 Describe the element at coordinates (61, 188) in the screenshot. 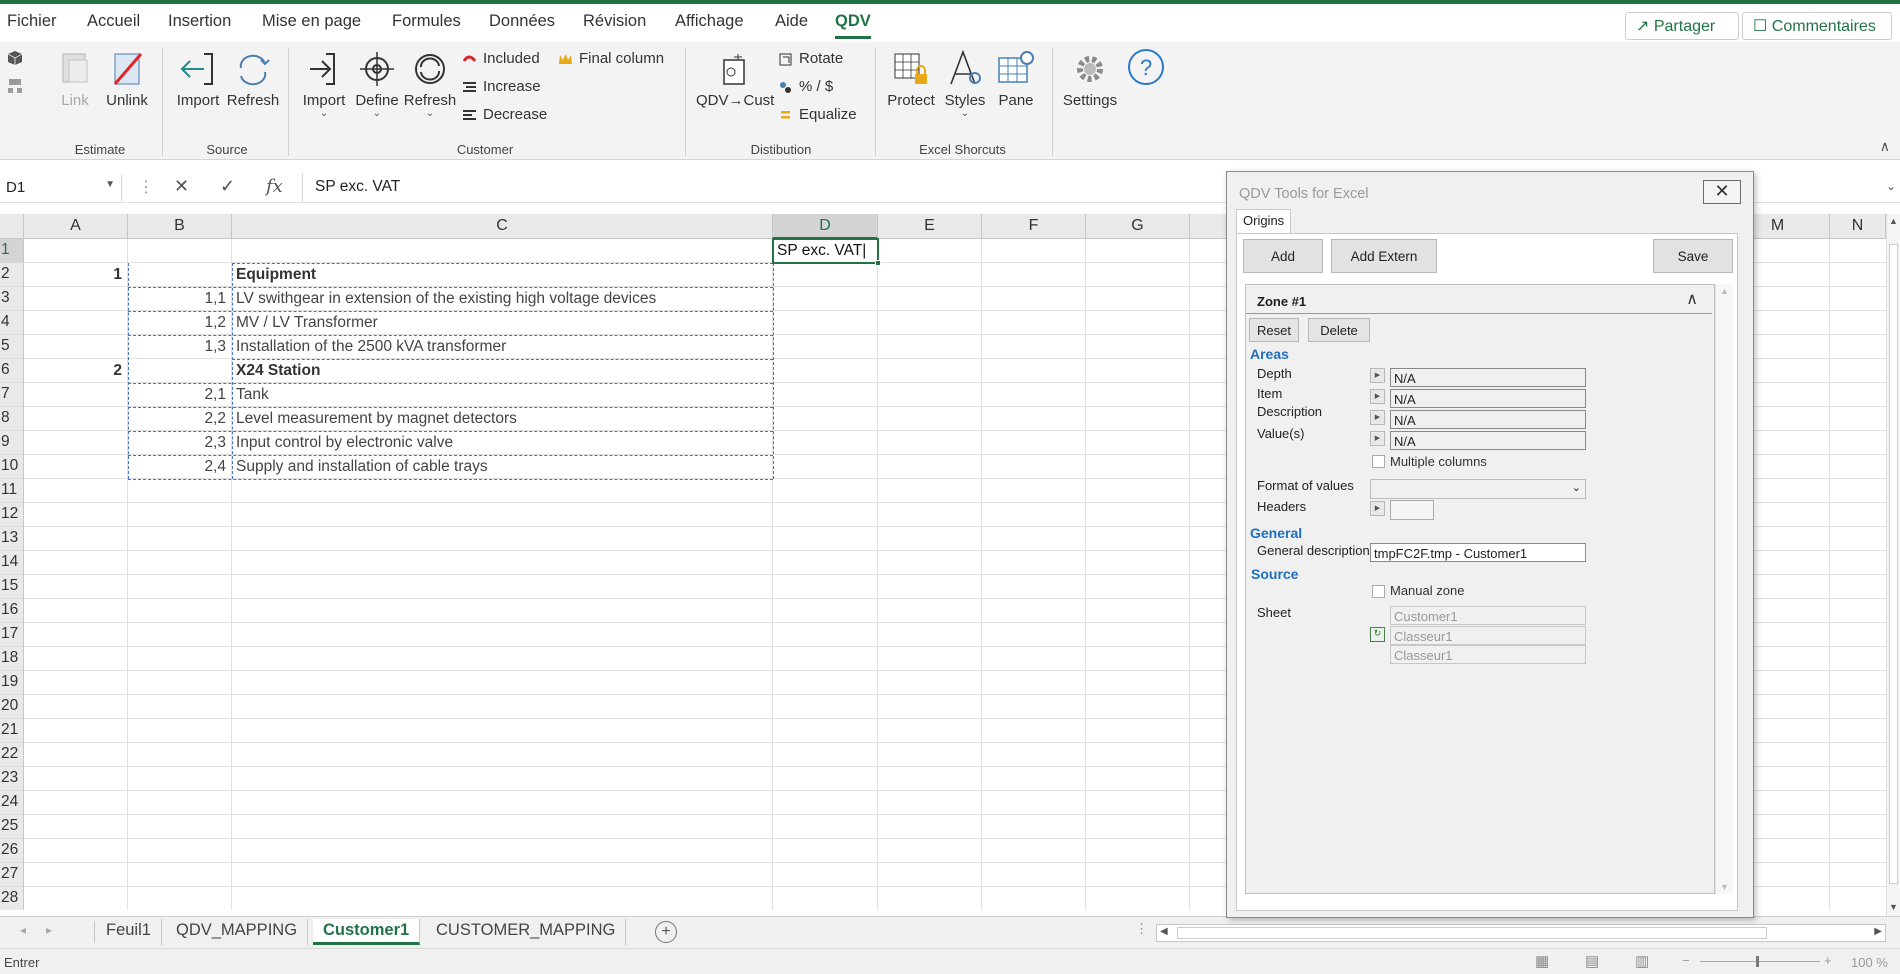

I see `name-box: D1 ▼` at that location.